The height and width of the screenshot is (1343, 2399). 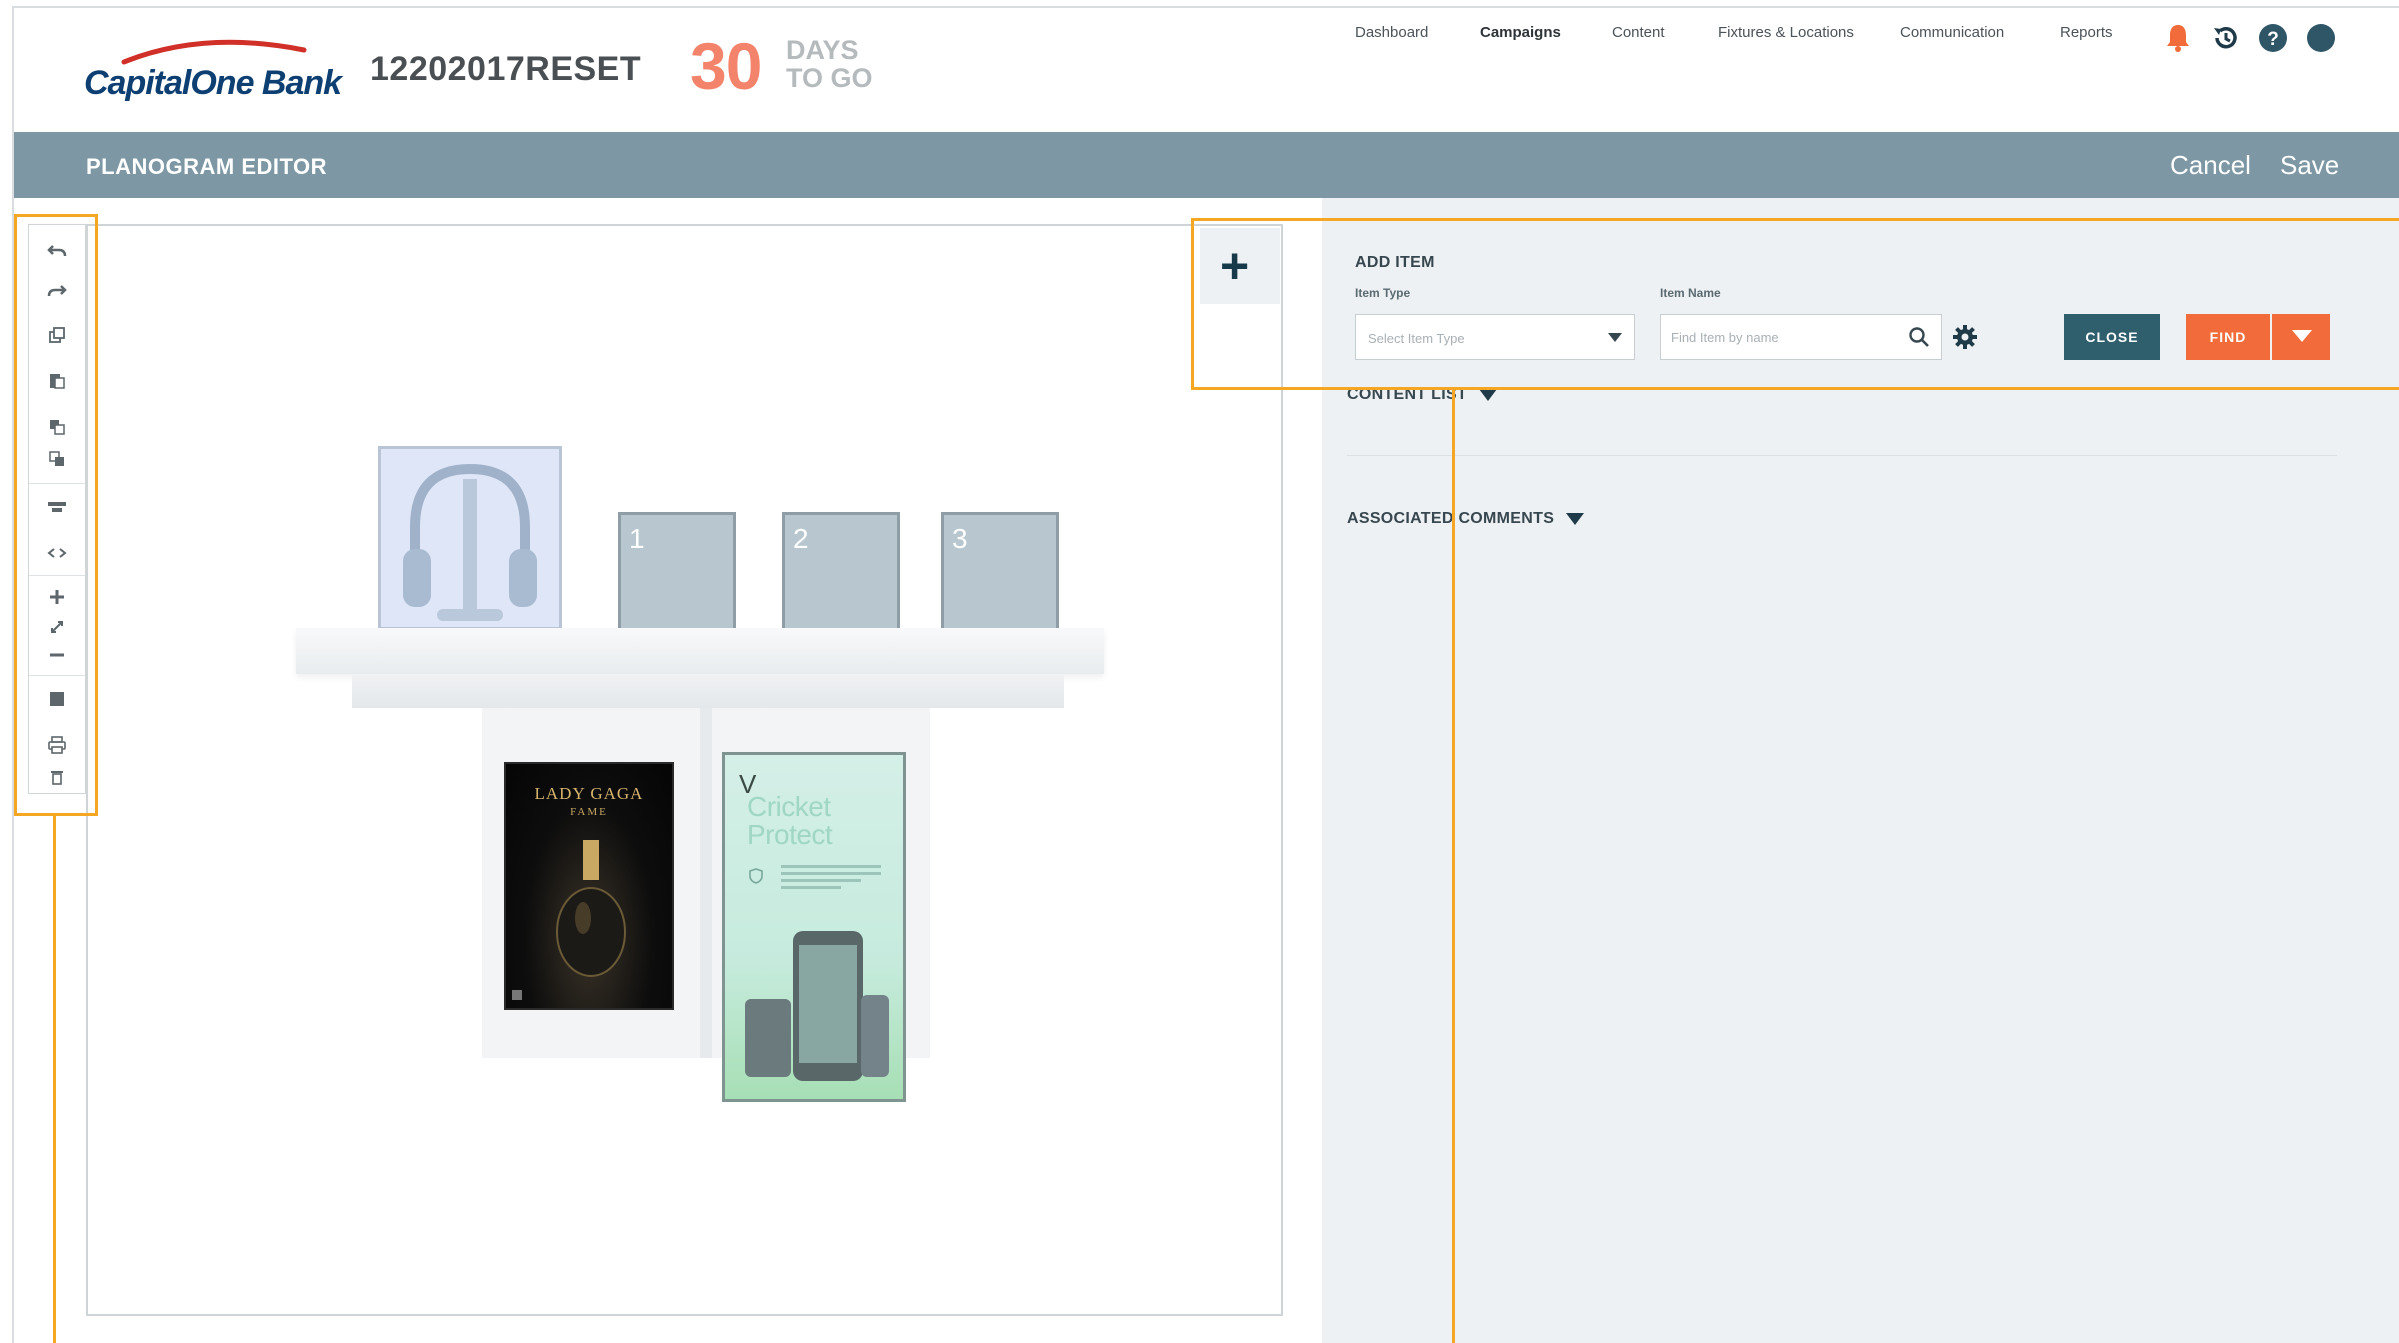 What do you see at coordinates (1451, 518) in the screenshot?
I see `associated-comments-heading: ASSOCIATED COMMENTS` at bounding box center [1451, 518].